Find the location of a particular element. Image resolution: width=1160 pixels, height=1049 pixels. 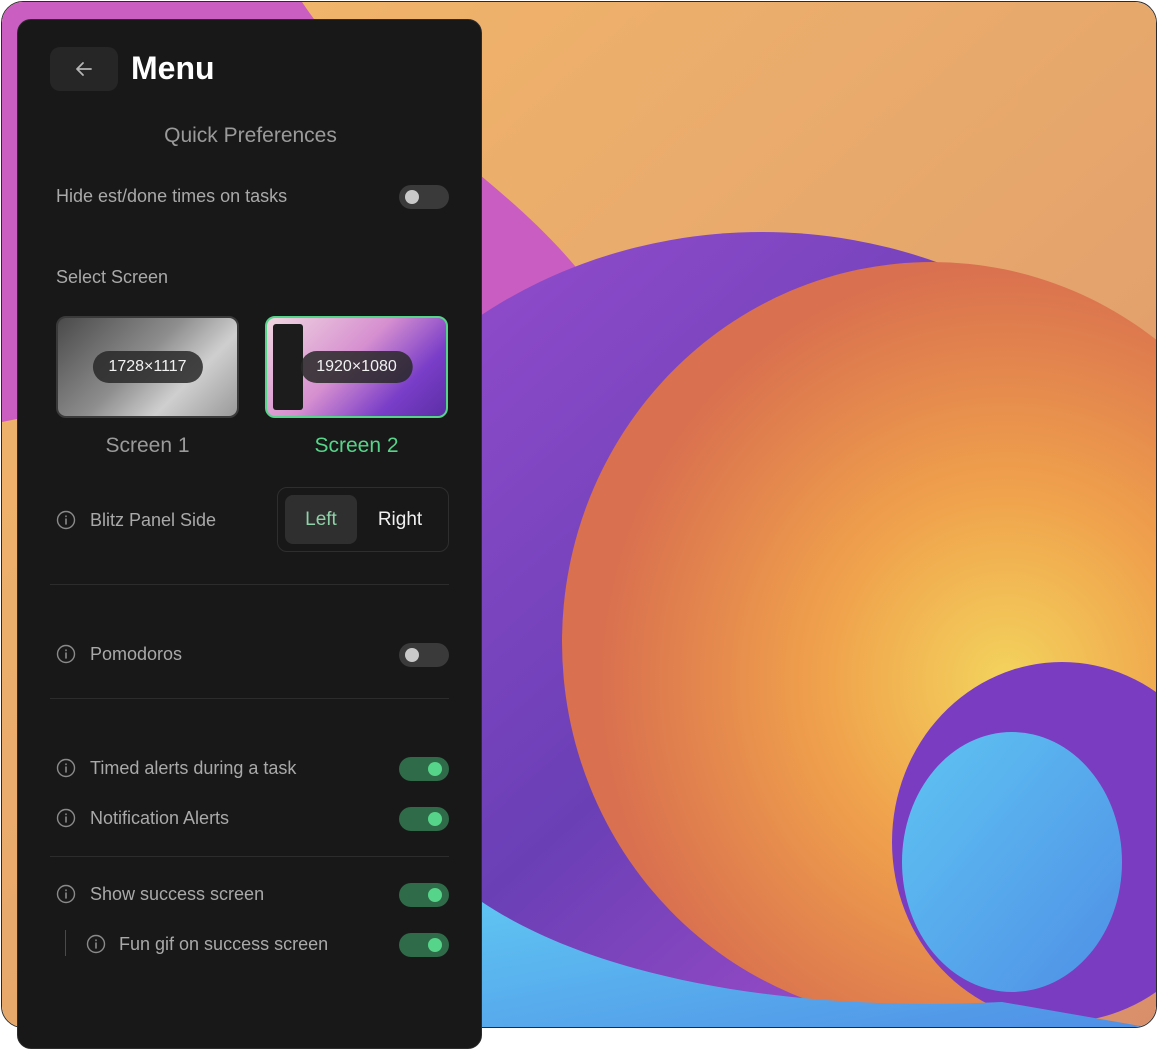

screen-2-label: Screen 2 is located at coordinates (356, 445).